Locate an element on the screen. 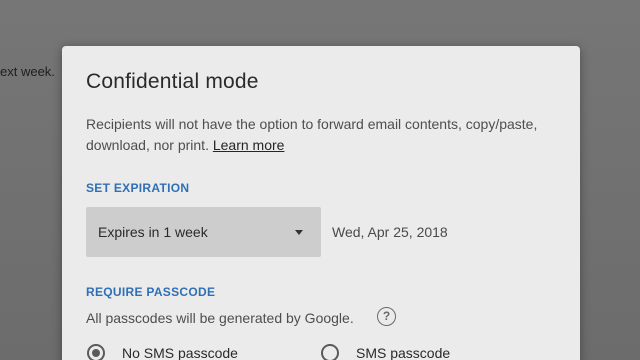 The width and height of the screenshot is (640, 360). learn-more-link: Learn more is located at coordinates (249, 145).